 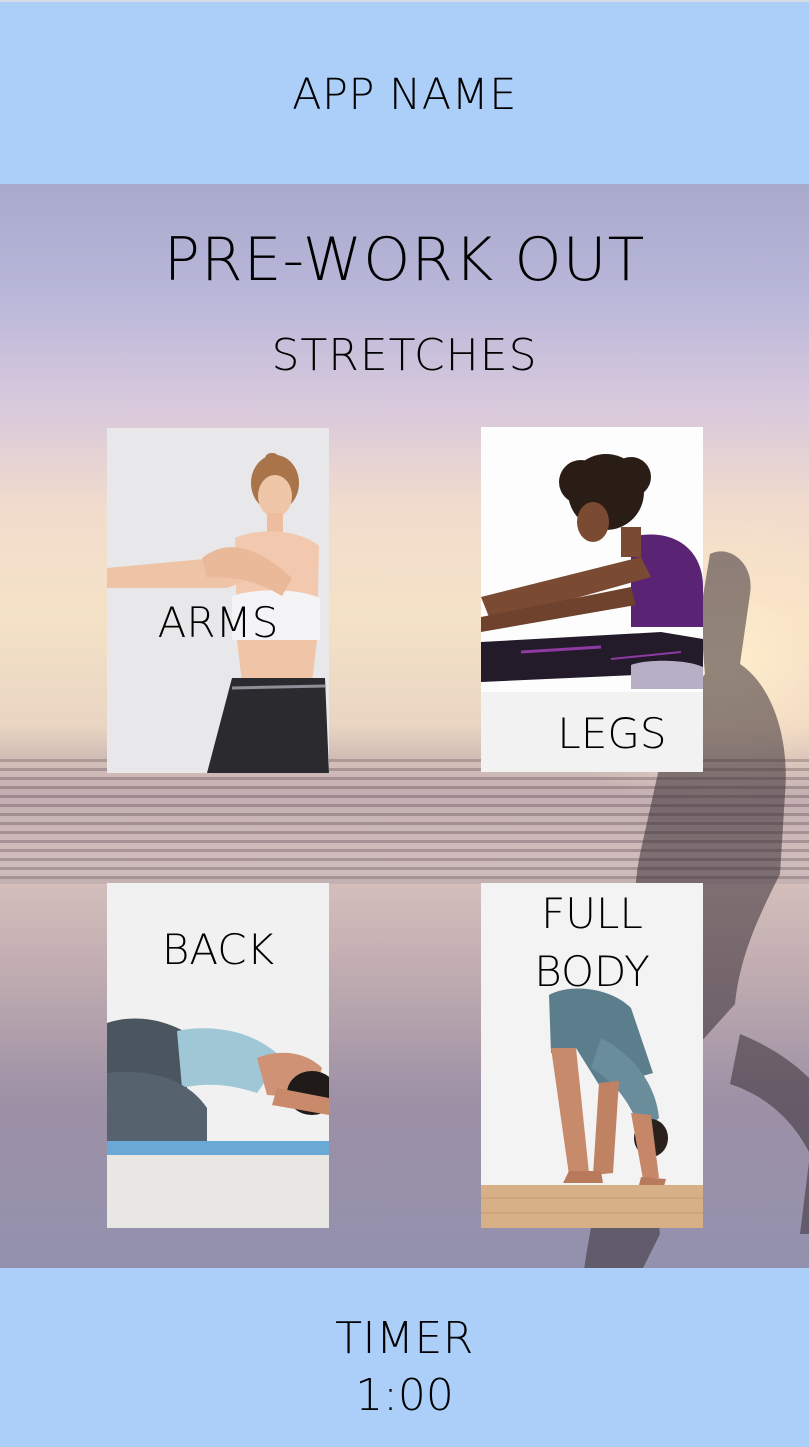 What do you see at coordinates (404, 1338) in the screenshot?
I see `timer-label: TIMER` at bounding box center [404, 1338].